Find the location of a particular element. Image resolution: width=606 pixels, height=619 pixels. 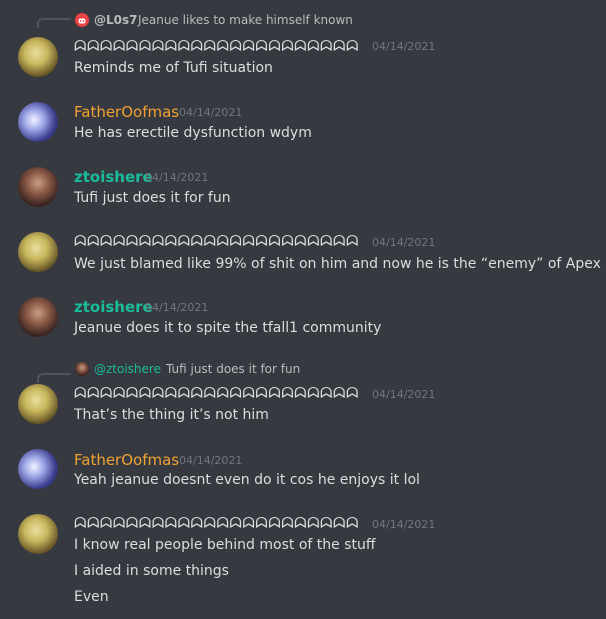

message-text: I aided in some things is located at coordinates (151, 571).